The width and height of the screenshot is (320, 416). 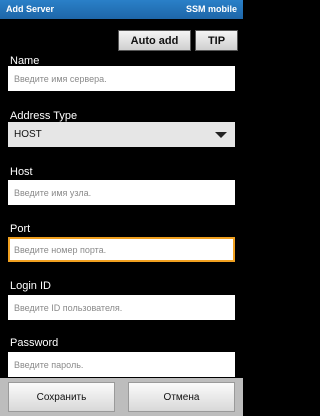 I want to click on port-label: Port, so click(x=20, y=229).